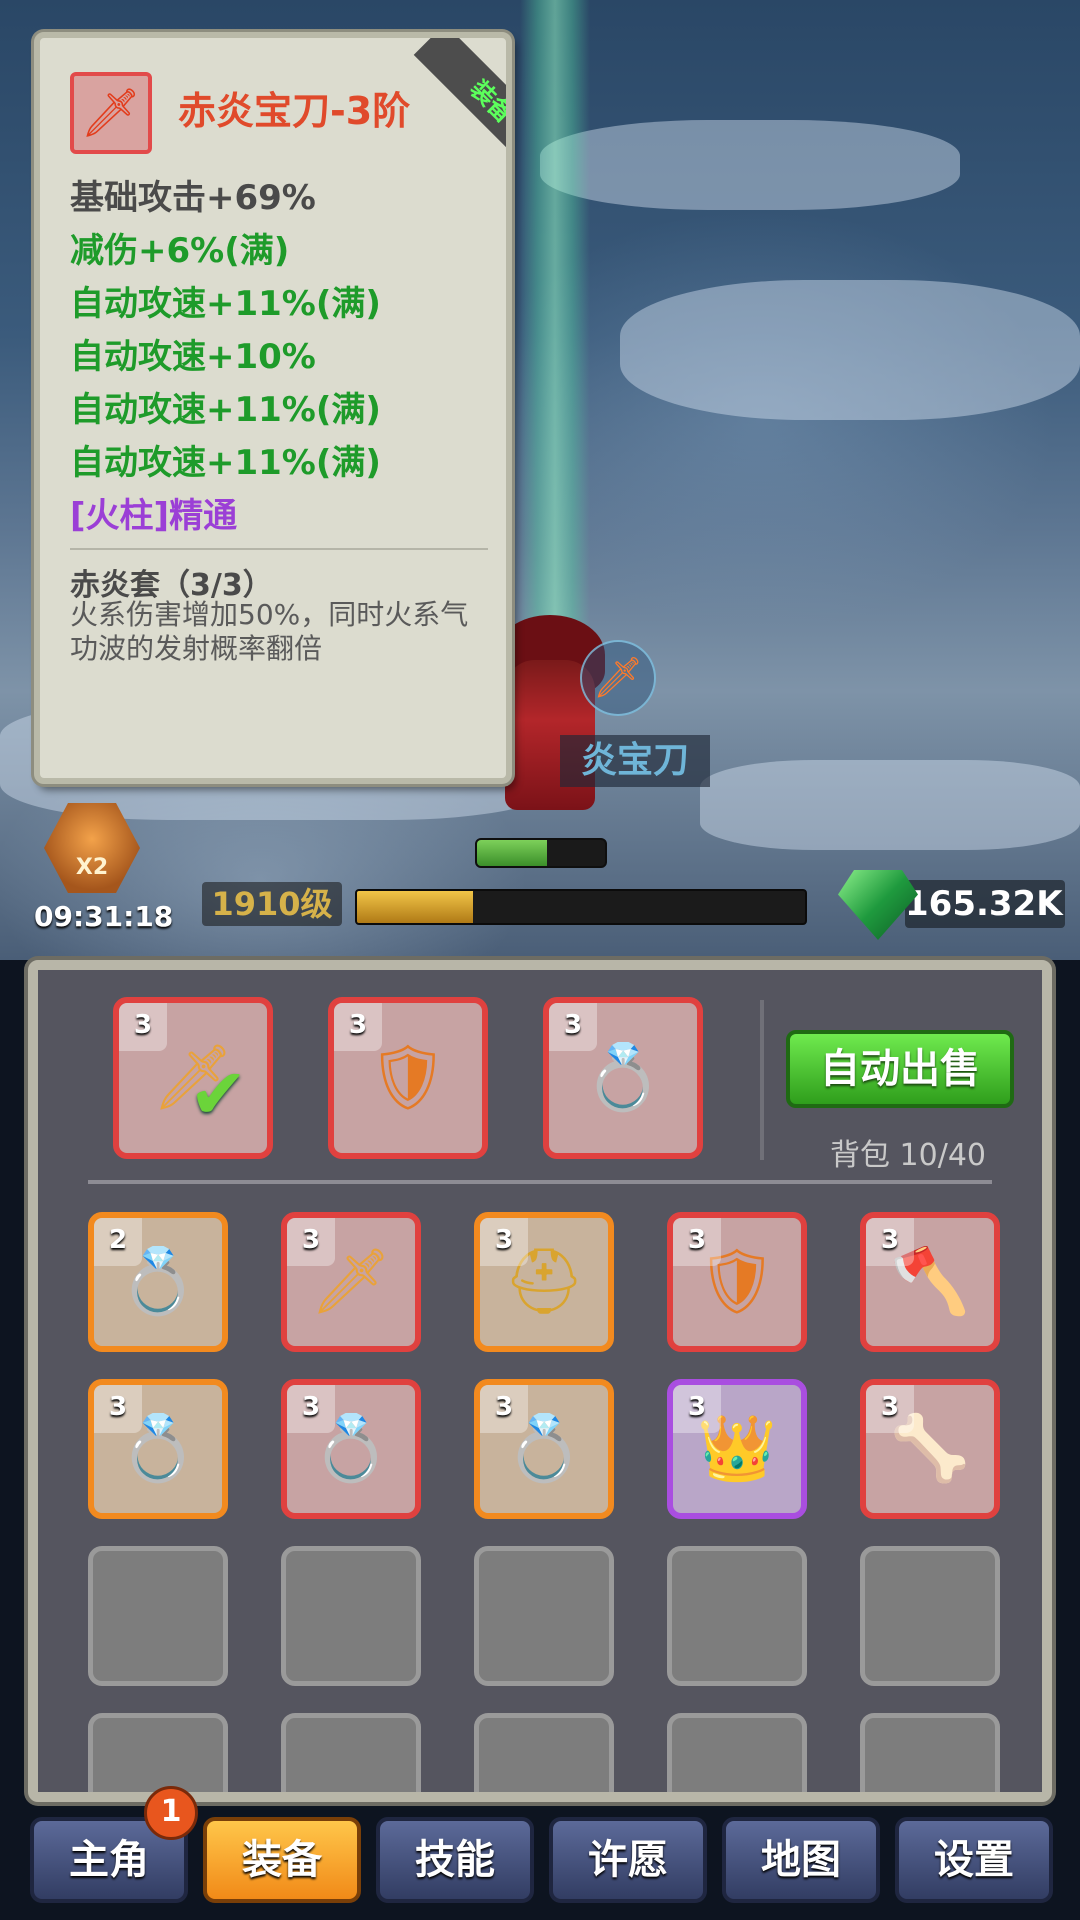 This screenshot has width=1080, height=1920. What do you see at coordinates (193, 357) in the screenshot?
I see `stat-line: 自动攻速+10%` at bounding box center [193, 357].